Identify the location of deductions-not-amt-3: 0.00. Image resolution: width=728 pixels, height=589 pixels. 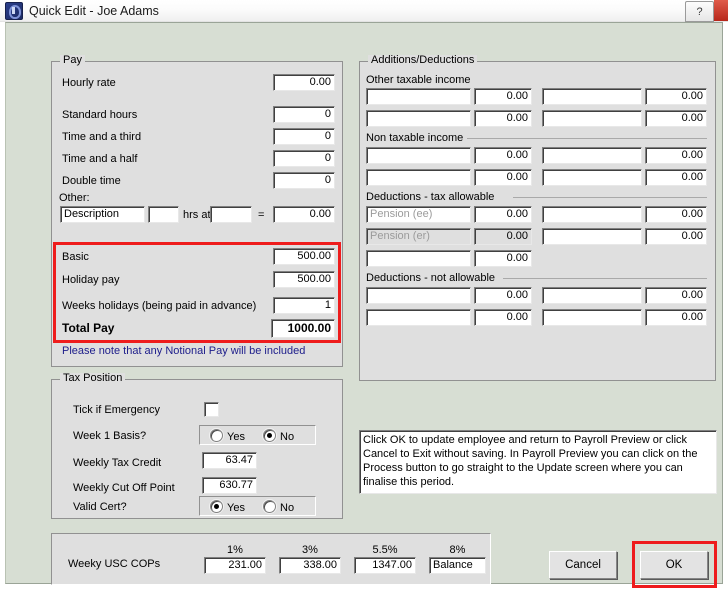
(503, 317).